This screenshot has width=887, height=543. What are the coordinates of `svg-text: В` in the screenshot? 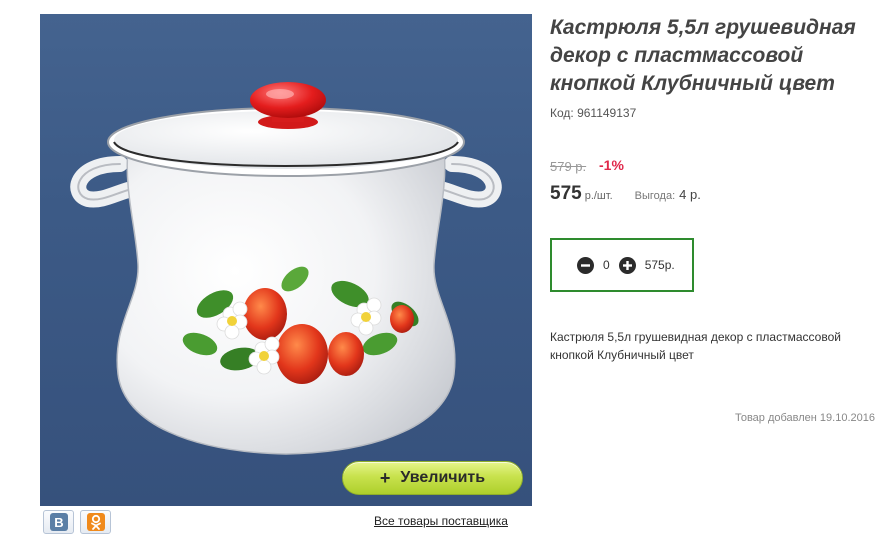 It's located at (58, 522).